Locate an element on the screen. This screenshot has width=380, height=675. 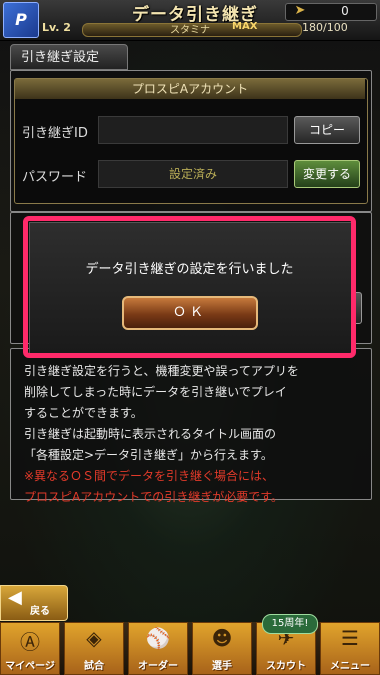
info-line: することができます。 is located at coordinates (83, 413).